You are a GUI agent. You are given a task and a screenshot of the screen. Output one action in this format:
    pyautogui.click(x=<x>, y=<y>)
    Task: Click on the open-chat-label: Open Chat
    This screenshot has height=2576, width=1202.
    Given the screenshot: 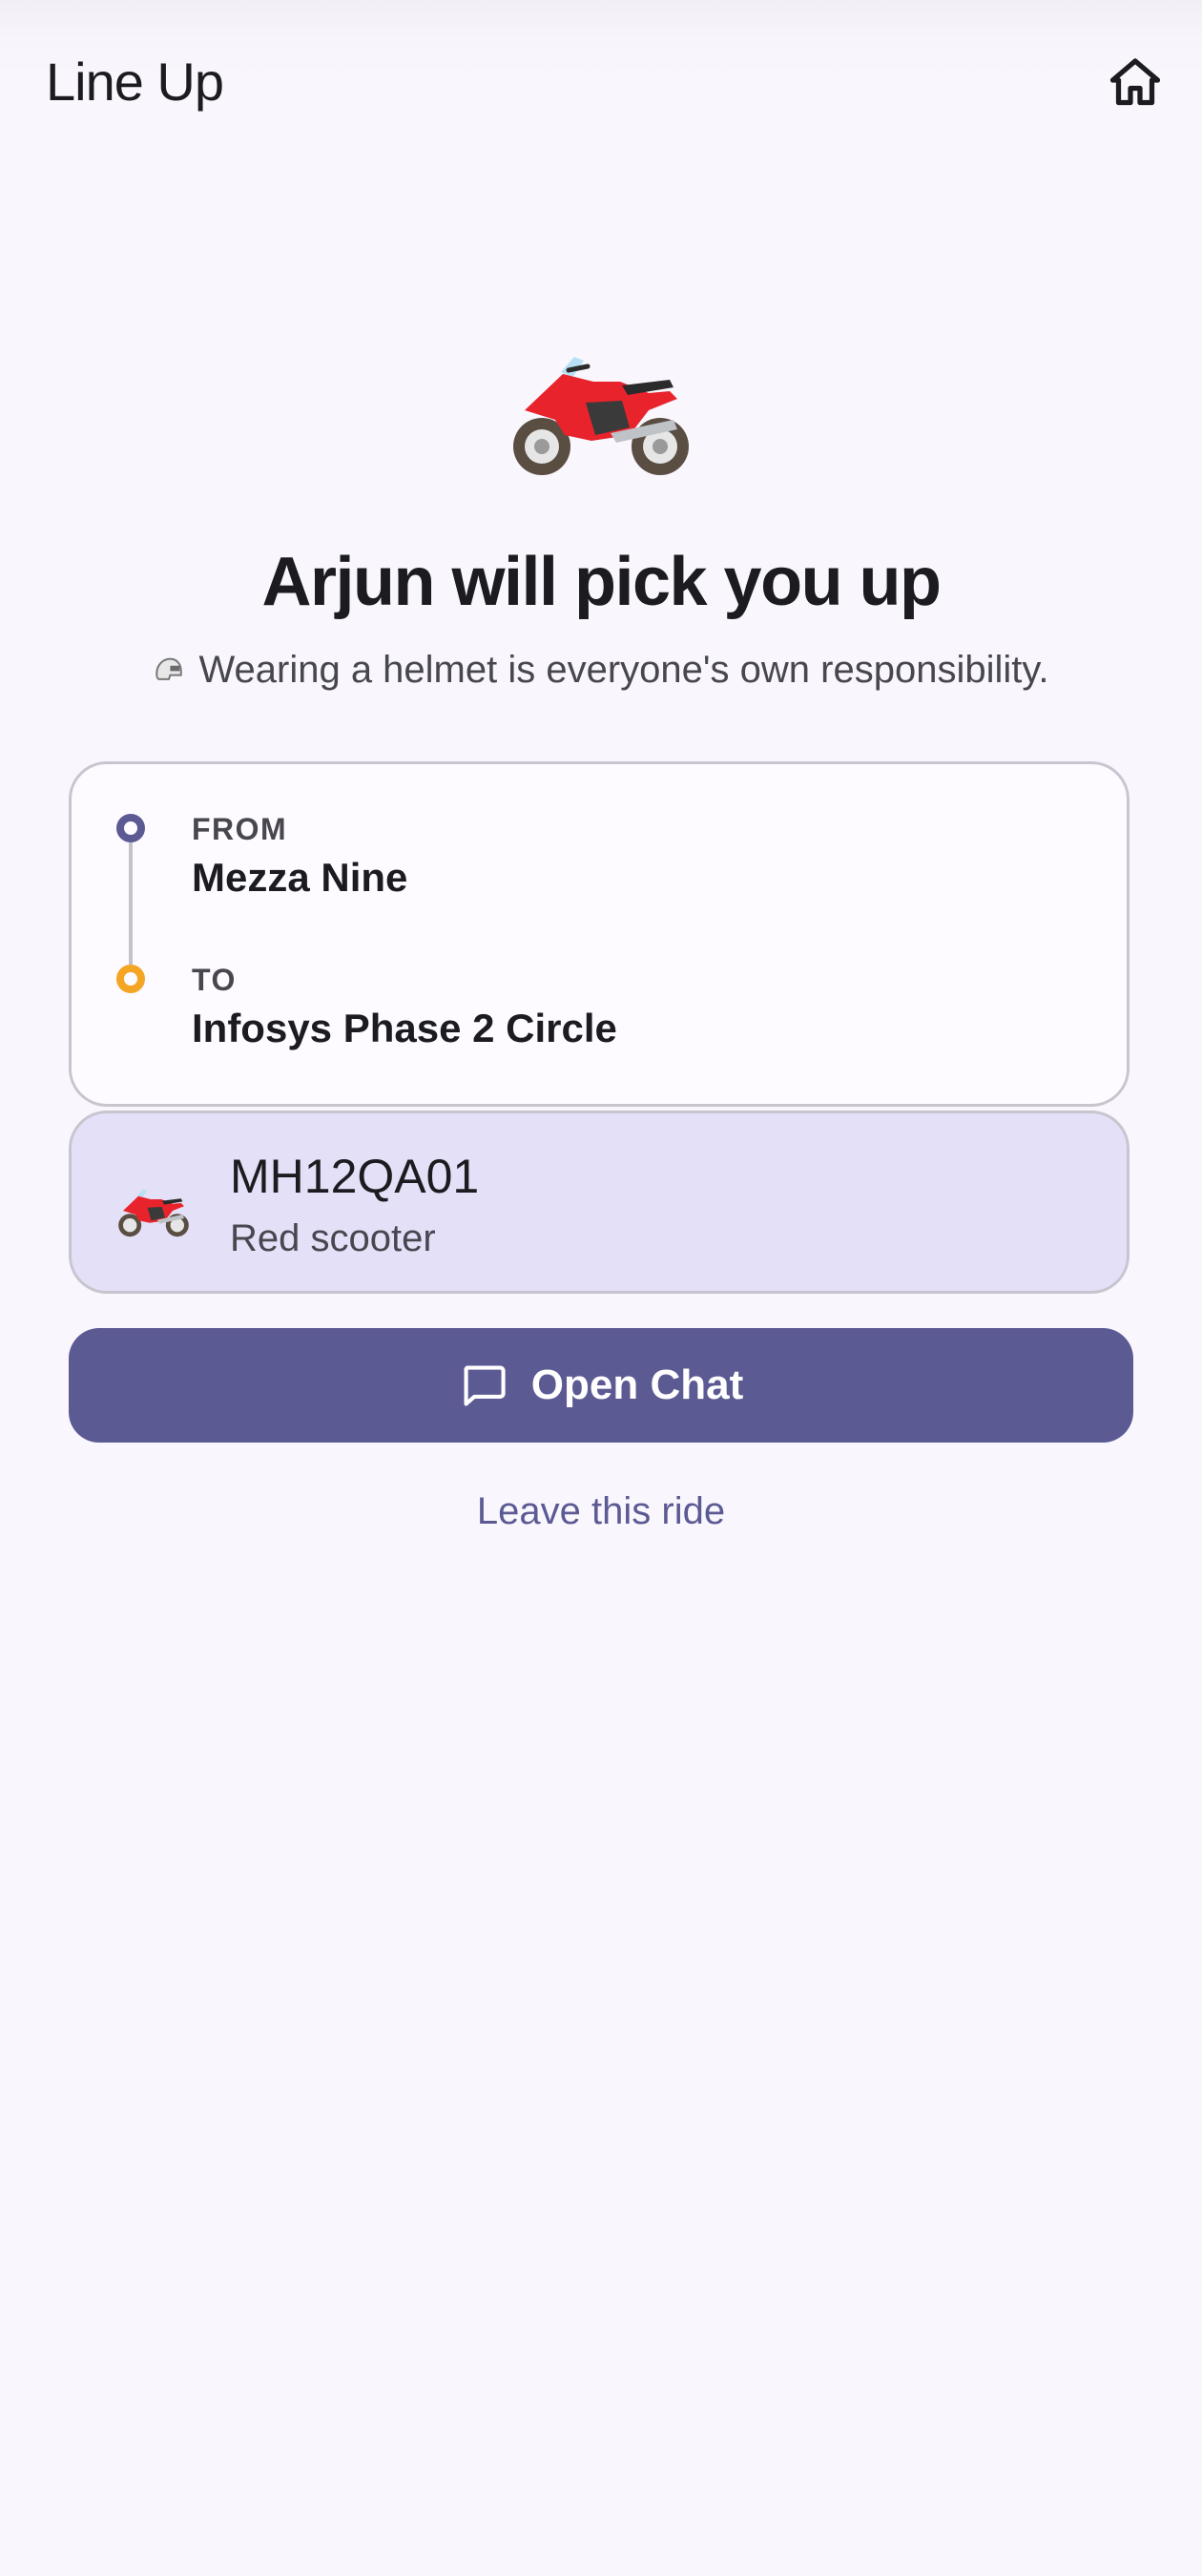 What is the action you would take?
    pyautogui.click(x=637, y=1384)
    